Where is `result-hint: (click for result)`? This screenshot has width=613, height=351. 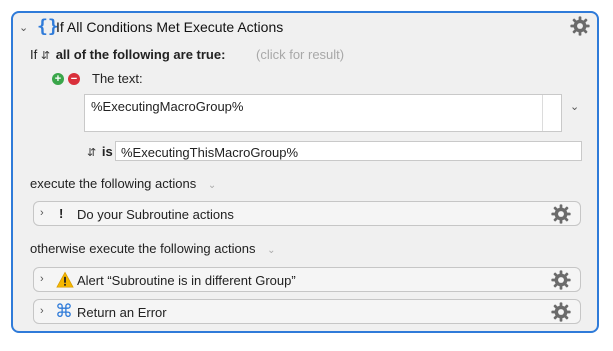 result-hint: (click for result) is located at coordinates (300, 54).